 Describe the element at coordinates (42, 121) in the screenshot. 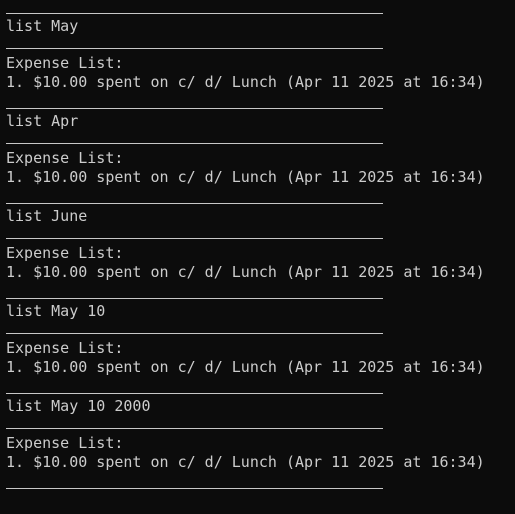

I see `command-line: list Apr` at that location.